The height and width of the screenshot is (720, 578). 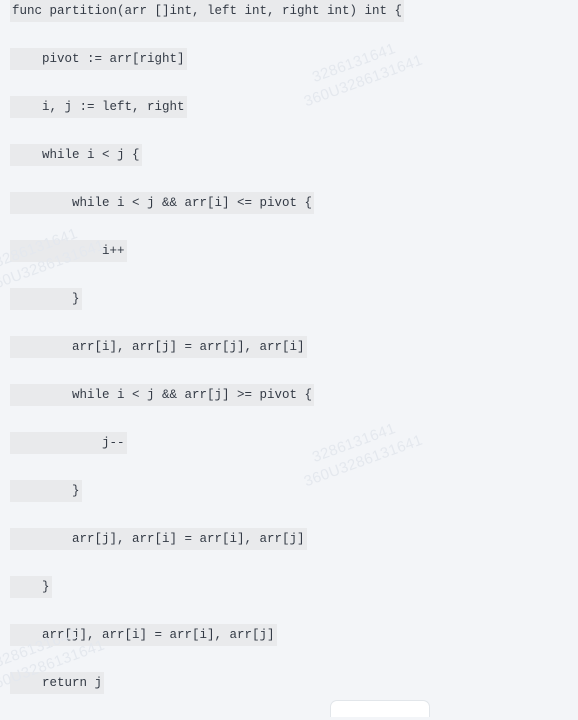 What do you see at coordinates (162, 203) in the screenshot?
I see `code-line-text: while i < j && arr[i] <= pivot {` at bounding box center [162, 203].